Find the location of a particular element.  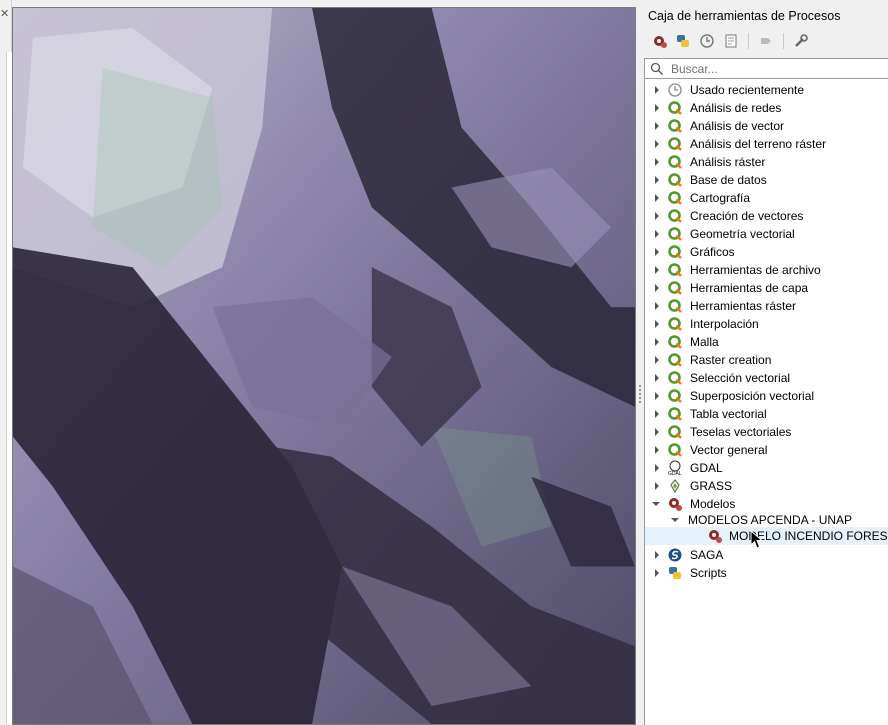

tree-item-provider: Cartografía is located at coordinates (766, 198).